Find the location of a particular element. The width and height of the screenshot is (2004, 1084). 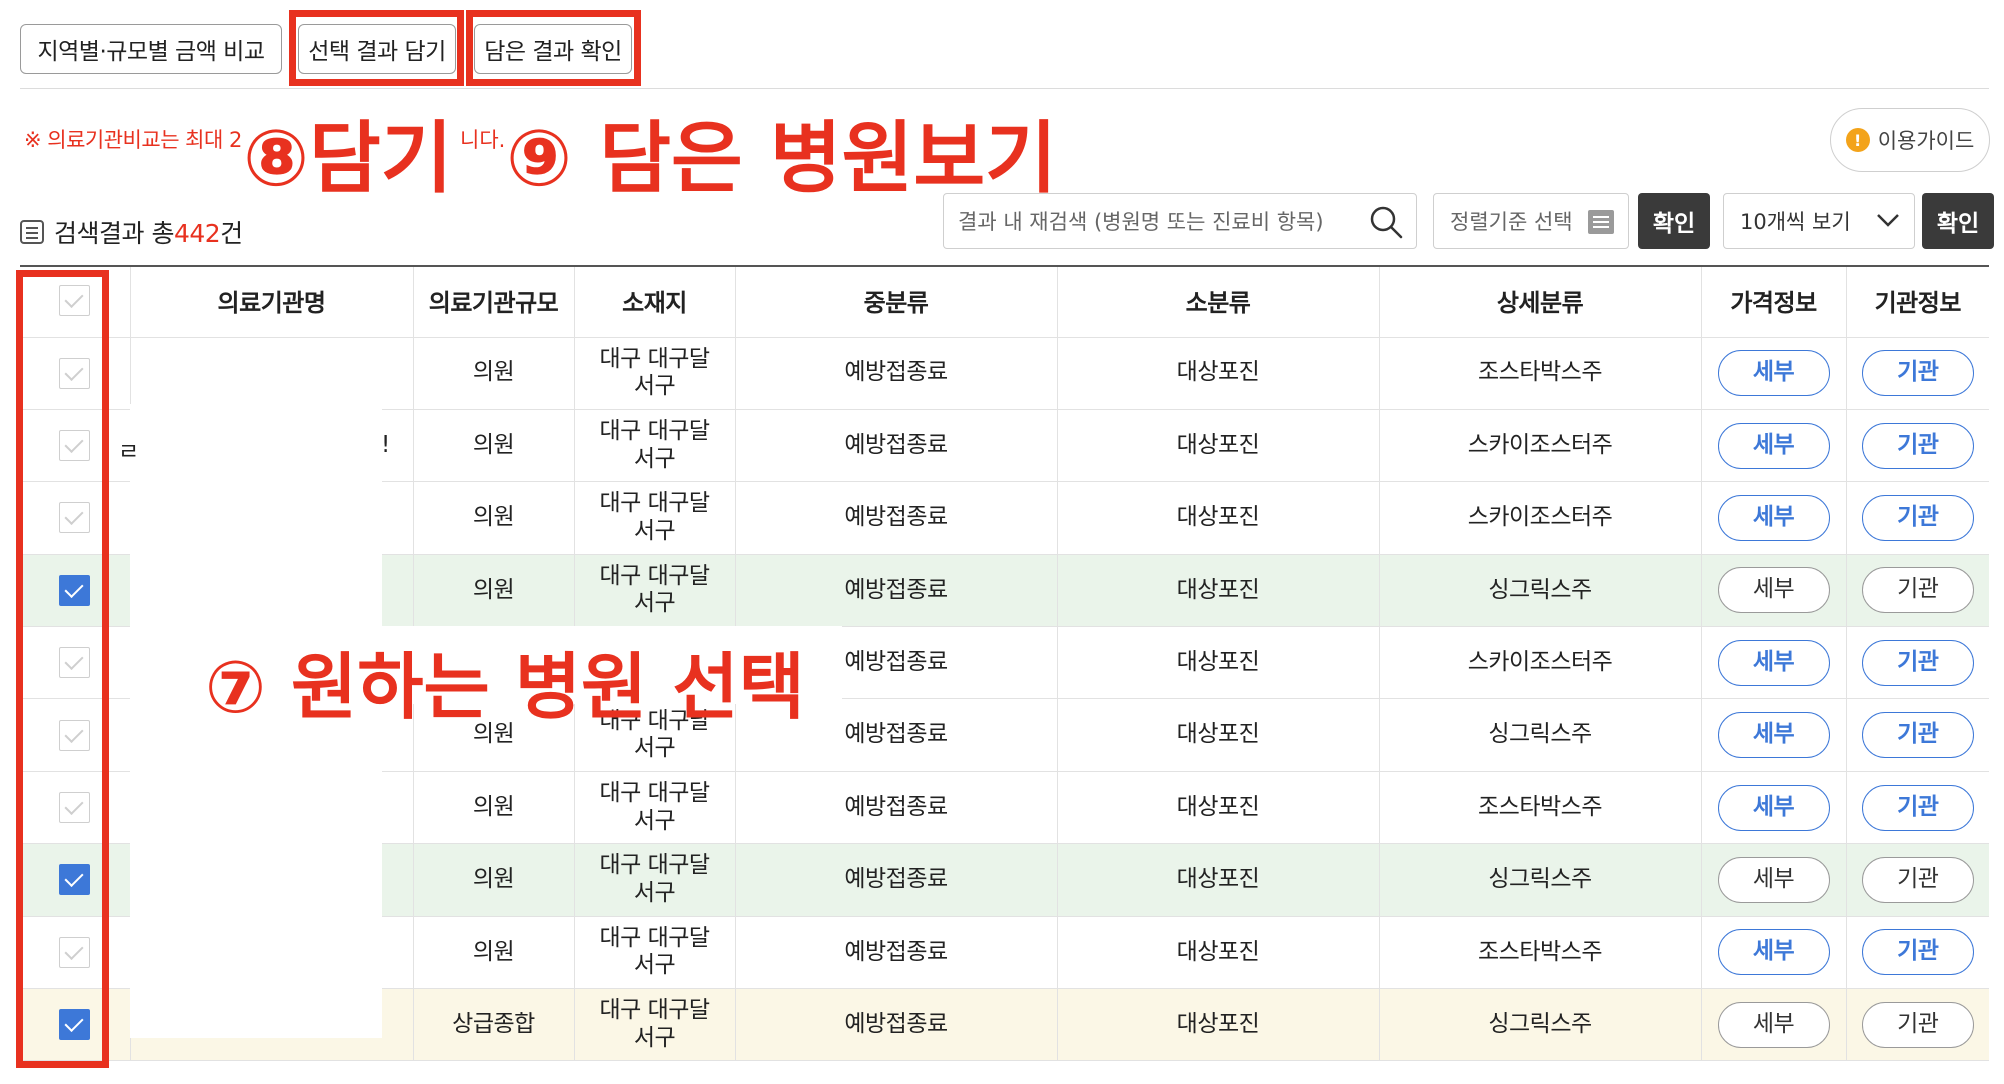

table-header-row: 의료기관명 의료기관규모 소재지 중분류 소분류 상세분류 가격정보 기관정보 is located at coordinates (1004, 301).